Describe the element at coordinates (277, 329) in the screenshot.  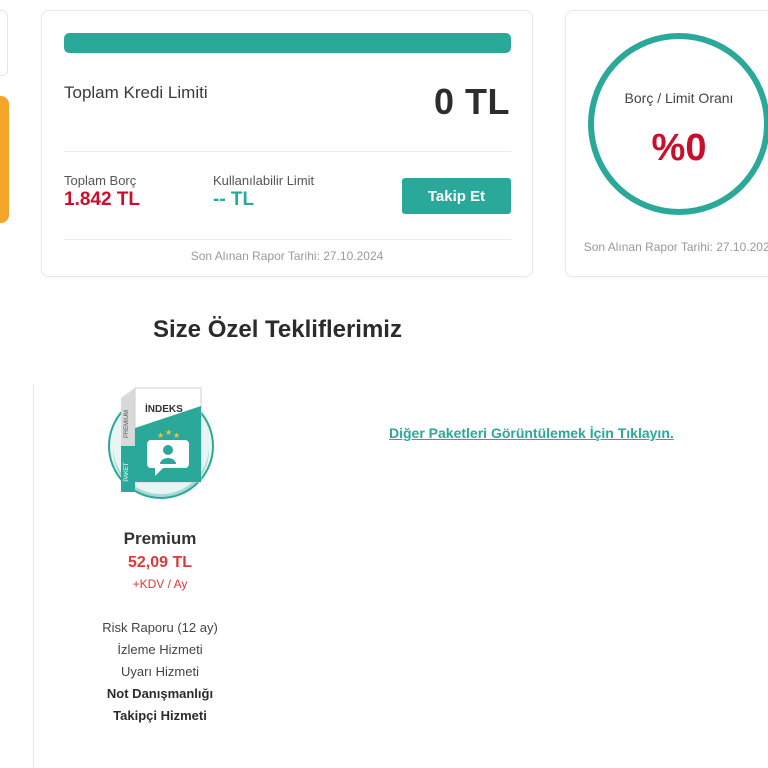
I see `offers-title: Size Özel Tekliflerimiz` at that location.